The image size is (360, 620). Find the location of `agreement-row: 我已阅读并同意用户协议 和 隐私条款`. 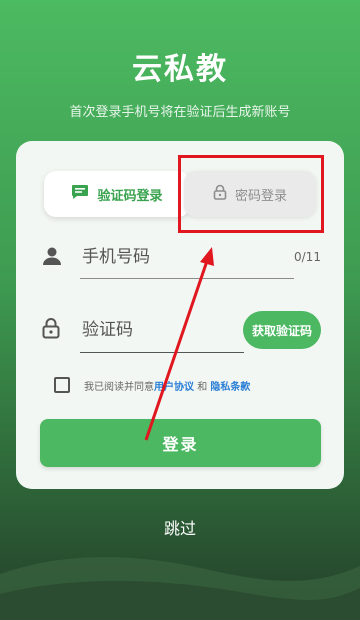

agreement-row: 我已阅读并同意用户协议 和 隐私条款 is located at coordinates (152, 385).